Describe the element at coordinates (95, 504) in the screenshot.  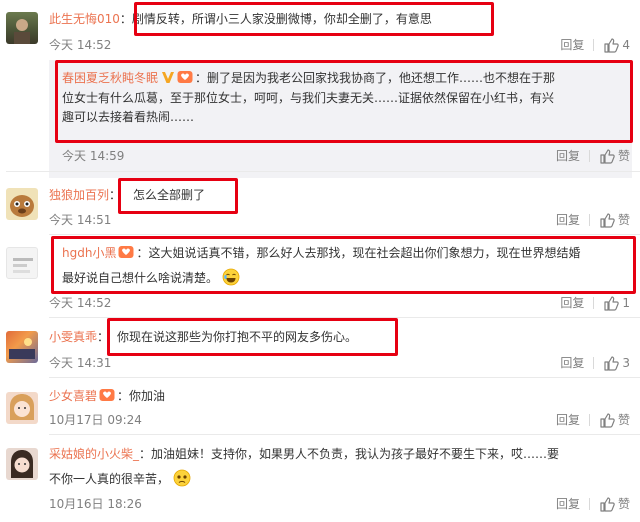
I see `comment-time: 10月16日 18:26` at that location.